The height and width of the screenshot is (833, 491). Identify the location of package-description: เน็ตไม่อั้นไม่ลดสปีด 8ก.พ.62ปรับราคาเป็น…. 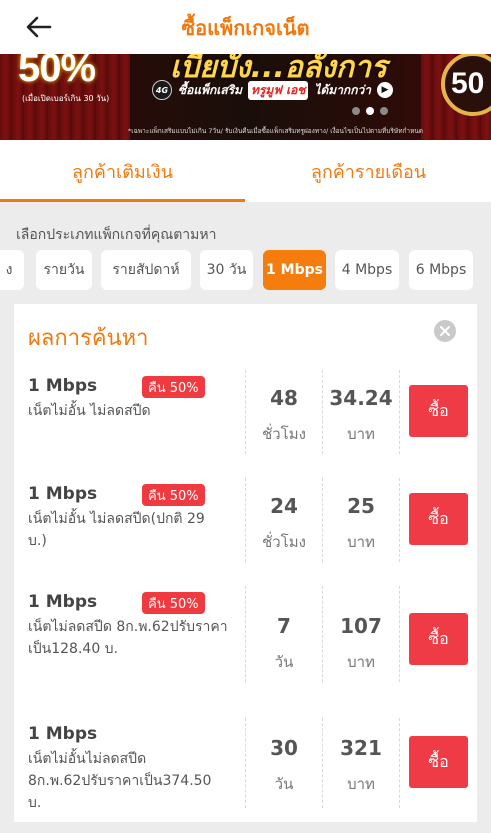
(120, 781).